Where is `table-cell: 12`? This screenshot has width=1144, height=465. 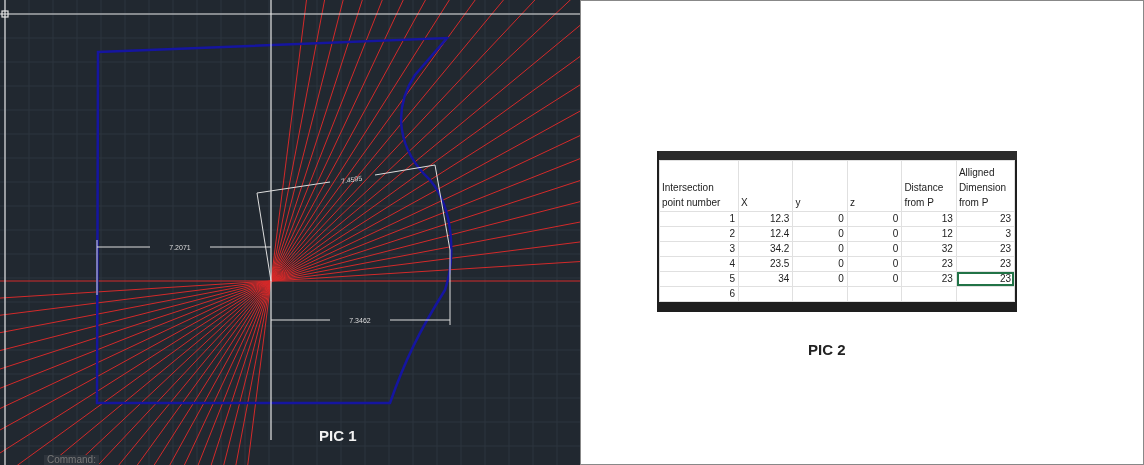
table-cell: 12 is located at coordinates (929, 234).